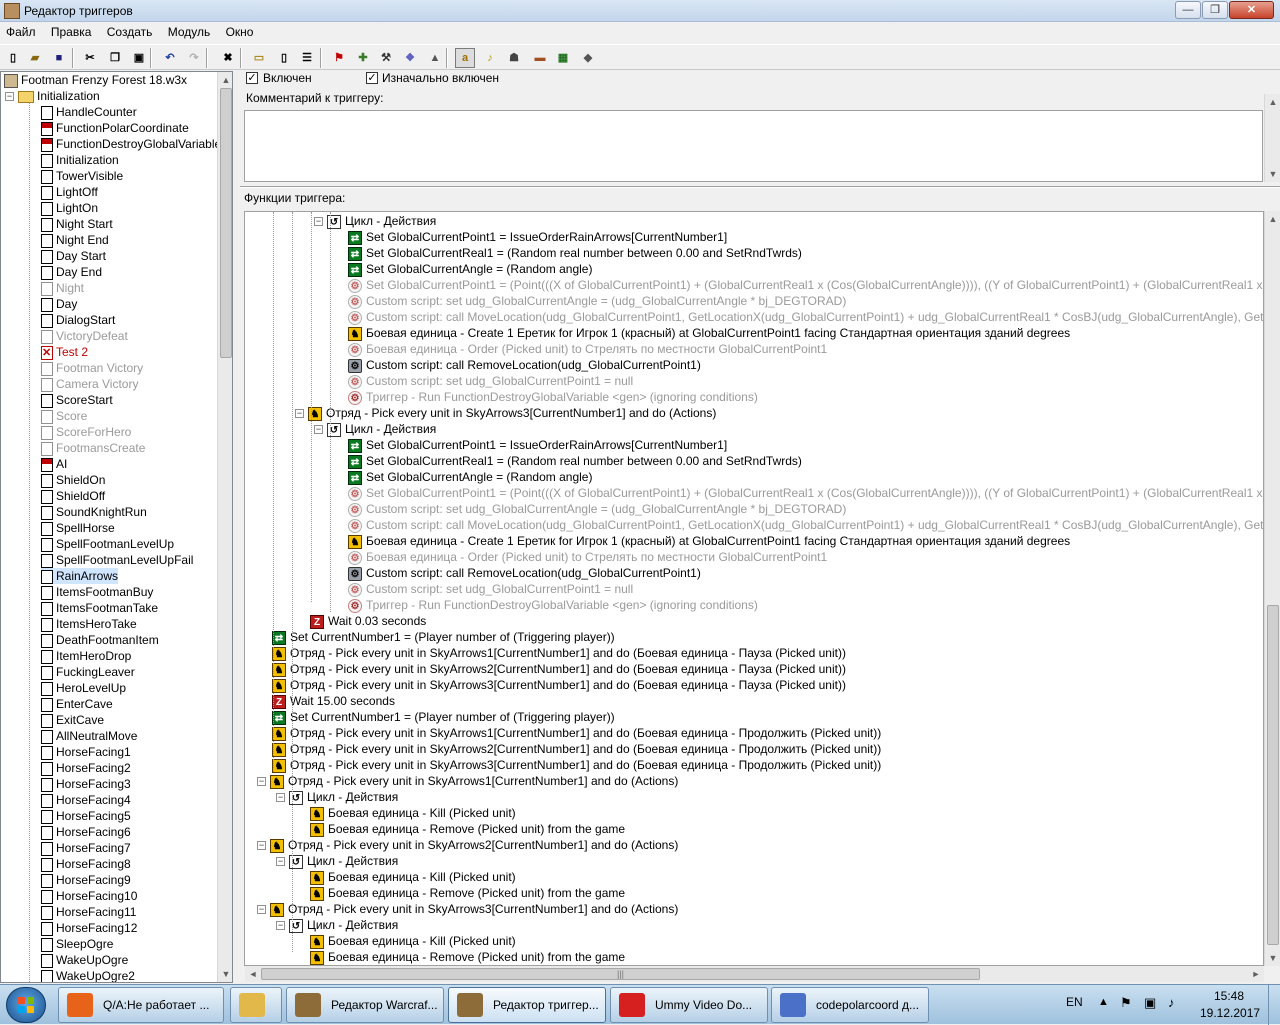  What do you see at coordinates (35, 58) in the screenshot?
I see `open-icon: ▰` at bounding box center [35, 58].